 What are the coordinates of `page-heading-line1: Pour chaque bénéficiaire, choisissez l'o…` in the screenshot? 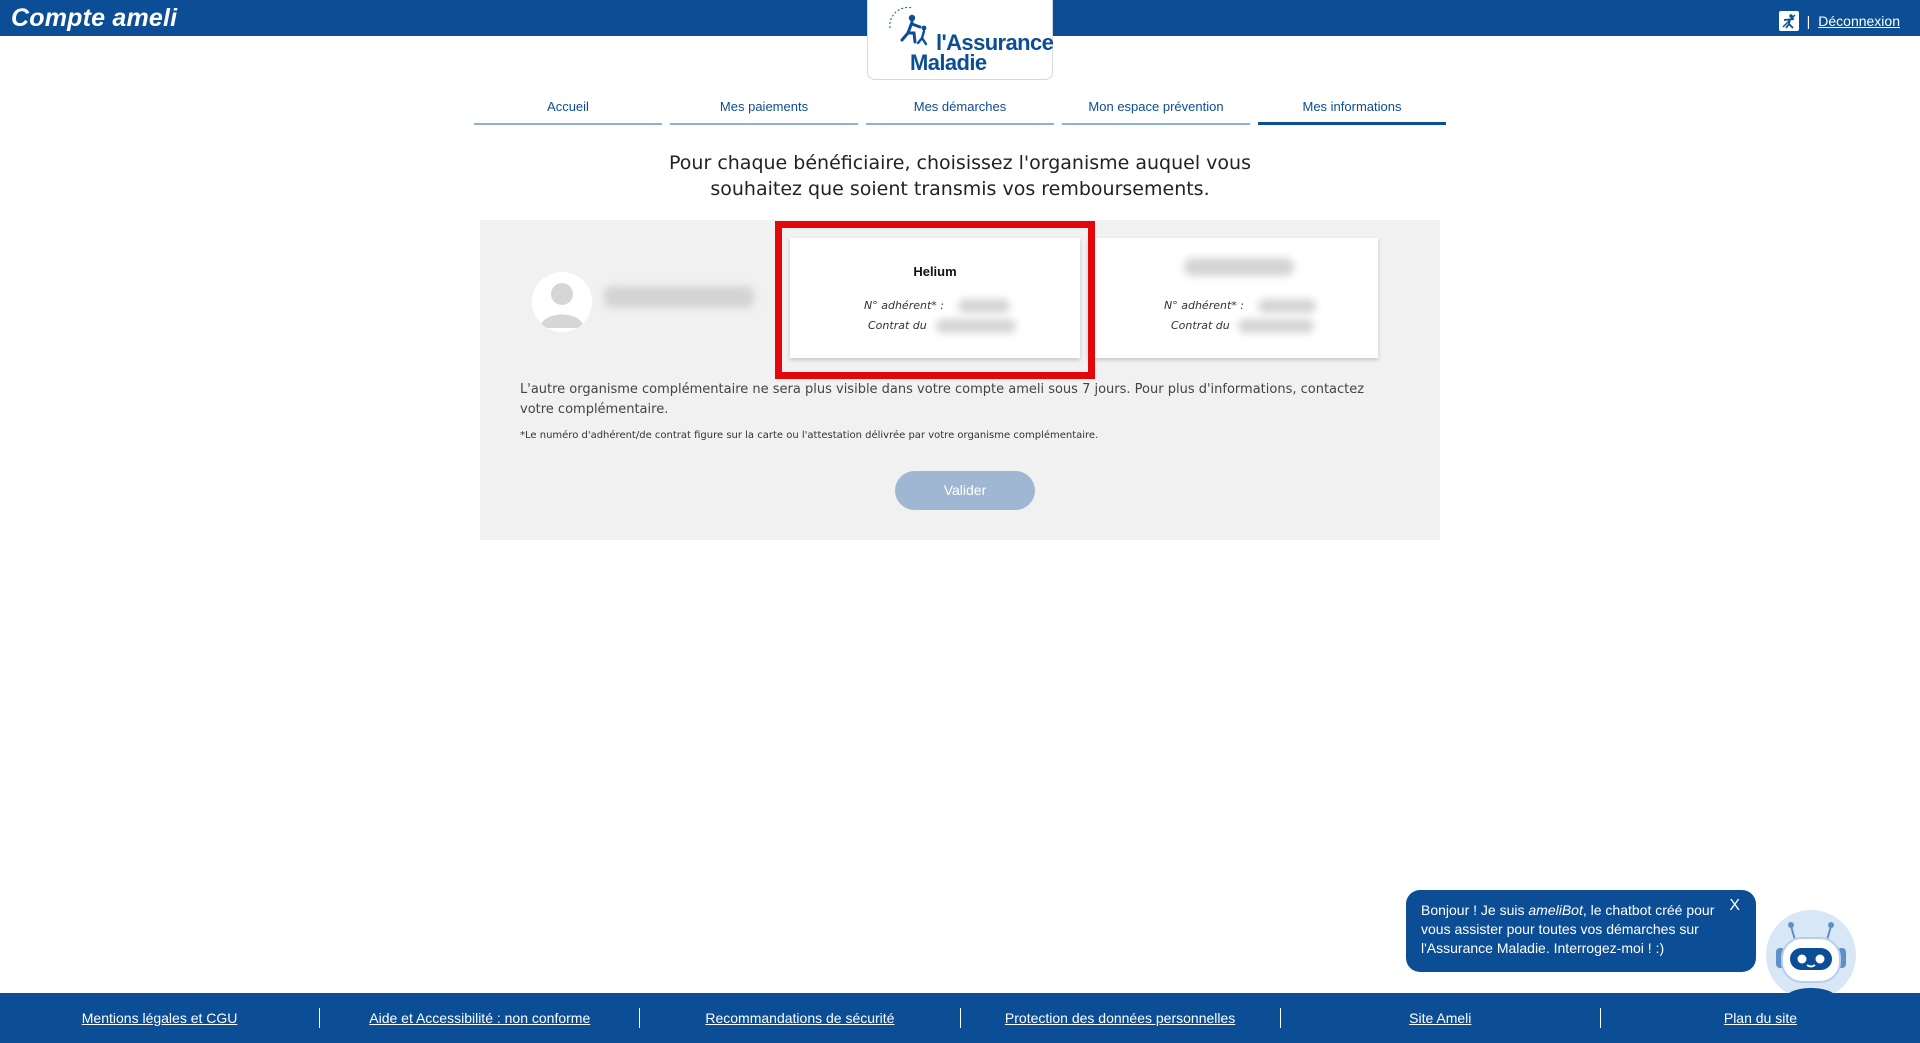 It's located at (960, 163).